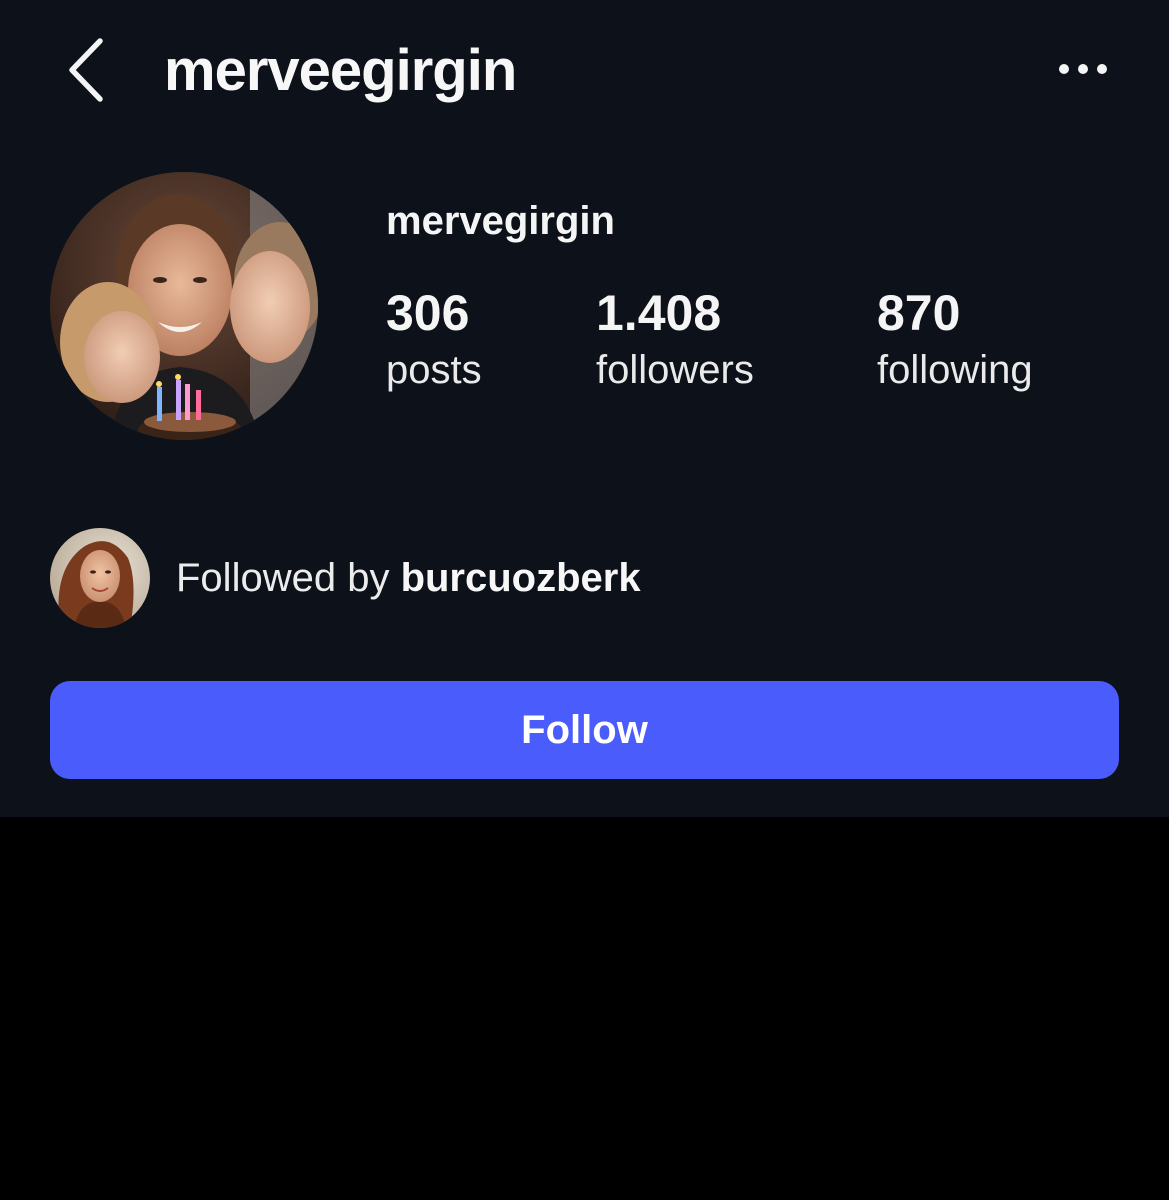 This screenshot has height=1200, width=1169. Describe the element at coordinates (434, 370) in the screenshot. I see `posts-label: posts` at that location.